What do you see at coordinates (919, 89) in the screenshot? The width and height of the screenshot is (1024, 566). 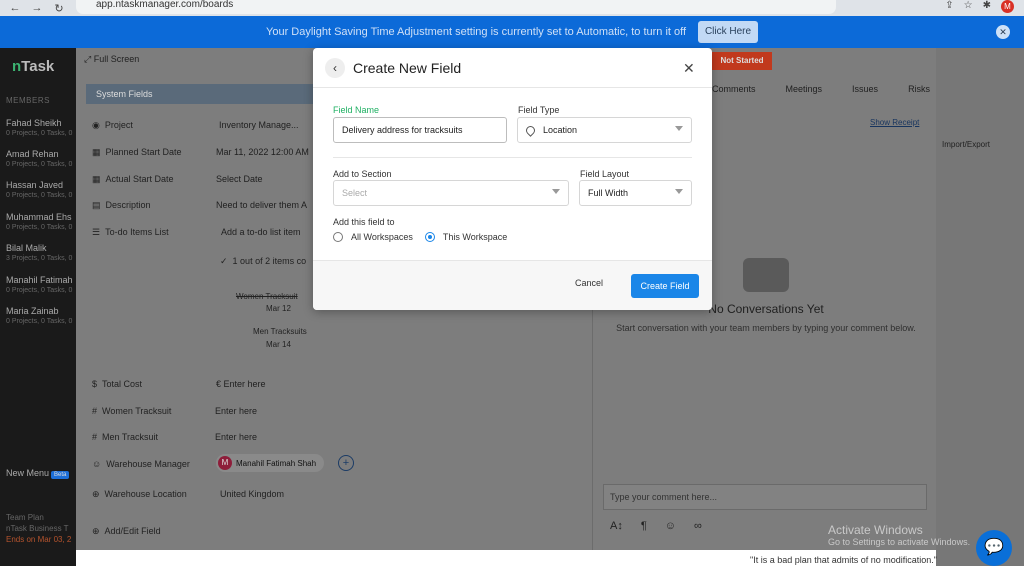 I see `tab-risks: Risks` at bounding box center [919, 89].